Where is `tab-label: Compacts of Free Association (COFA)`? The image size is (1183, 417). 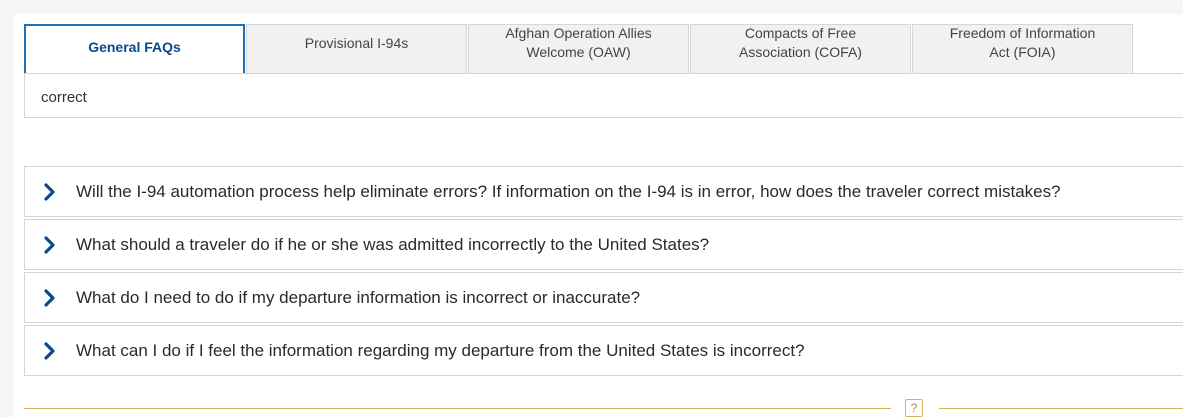 tab-label: Compacts of Free Association (COFA) is located at coordinates (800, 42).